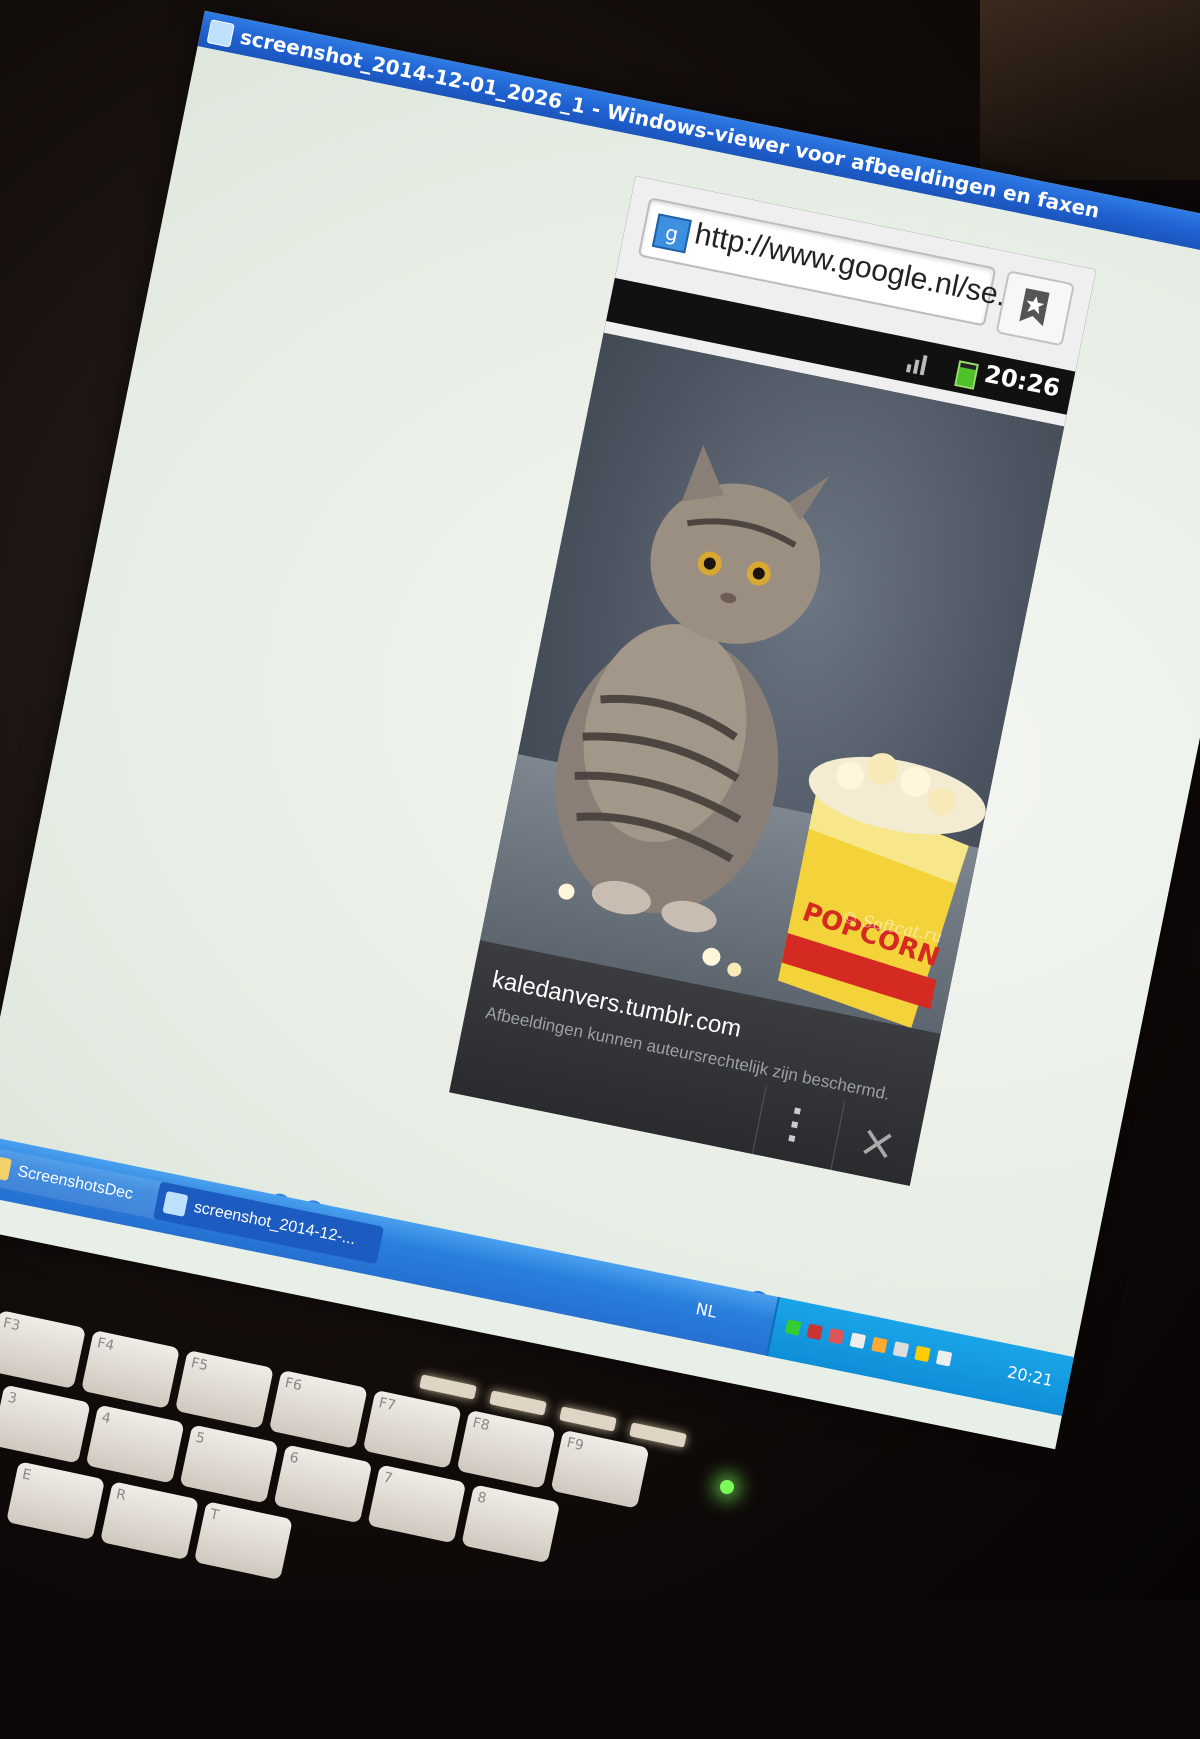 This screenshot has width=1200, height=1739. What do you see at coordinates (901, 1349) in the screenshot?
I see `safely-remove-icon` at bounding box center [901, 1349].